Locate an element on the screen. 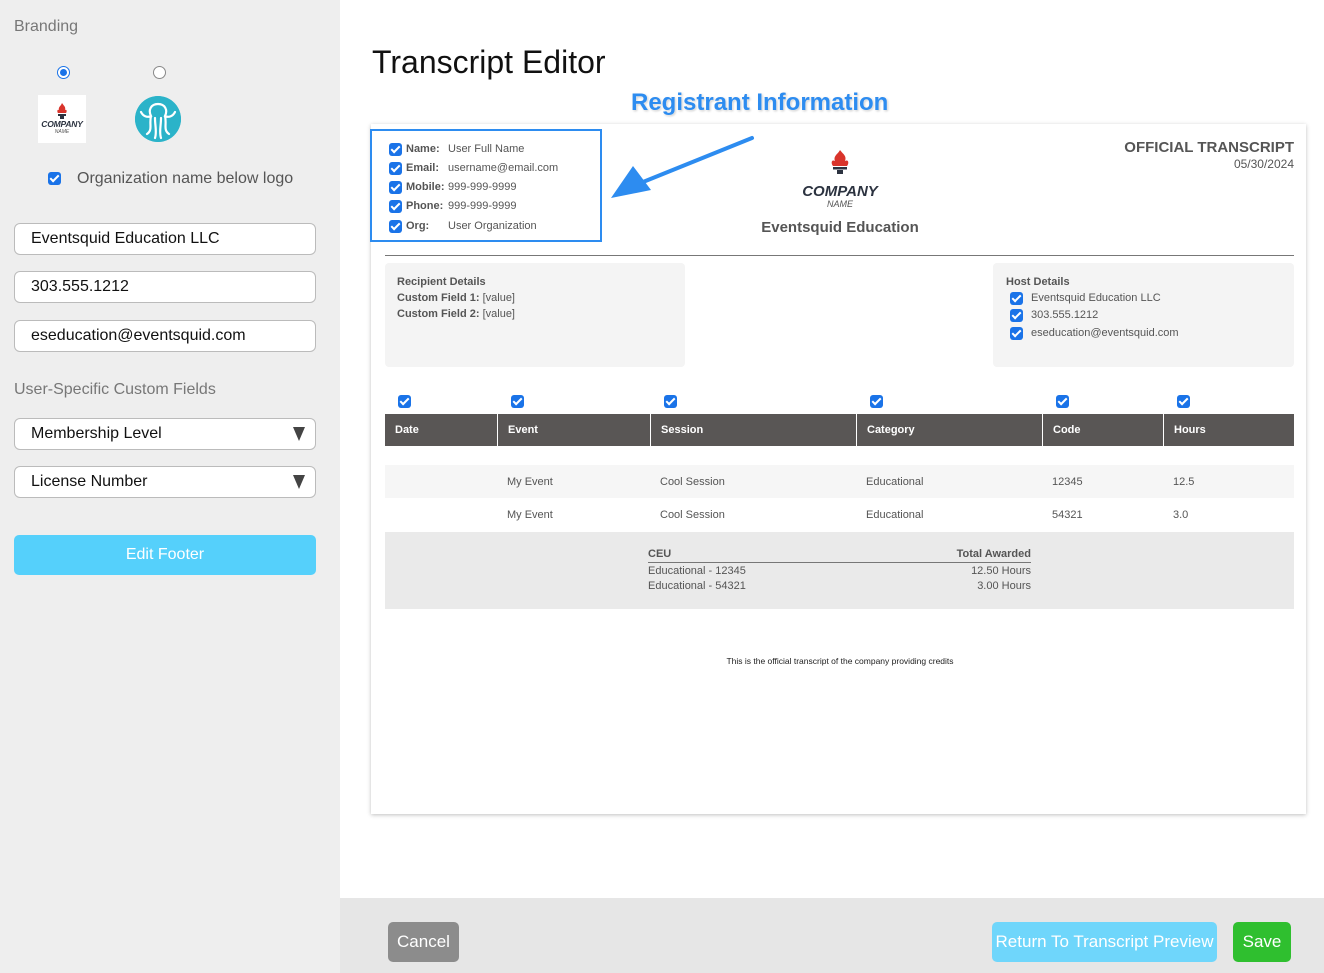 The width and height of the screenshot is (1324, 973). registrant-phone-checkbox is located at coordinates (395, 206).